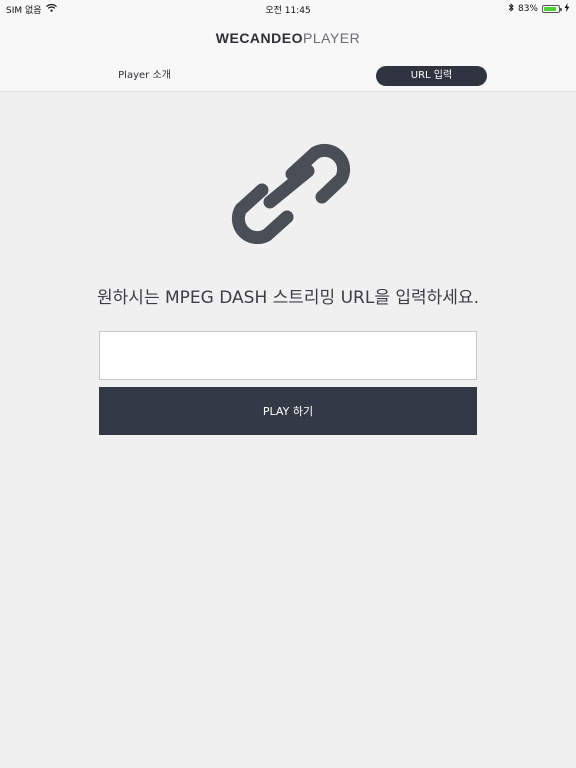 Image resolution: width=576 pixels, height=768 pixels. Describe the element at coordinates (288, 76) in the screenshot. I see `tab-bar: Player 소개 URL 입력` at that location.